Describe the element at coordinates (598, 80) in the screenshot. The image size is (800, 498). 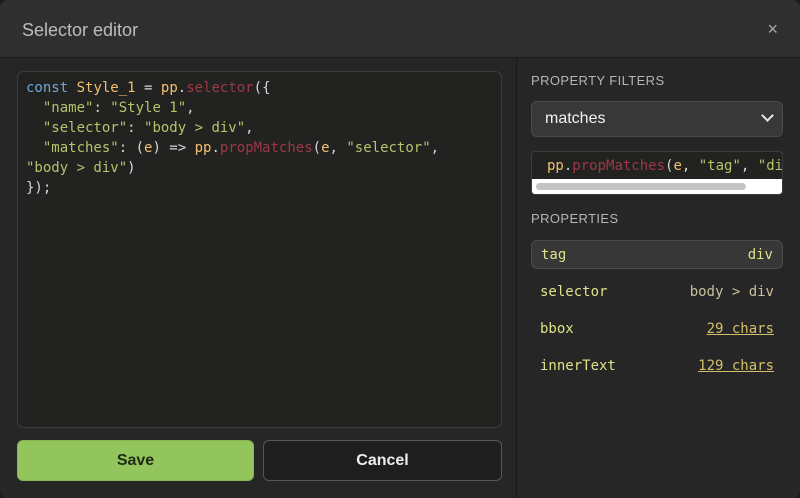
I see `property-filters-heading: PROPERTY FILTERS` at that location.